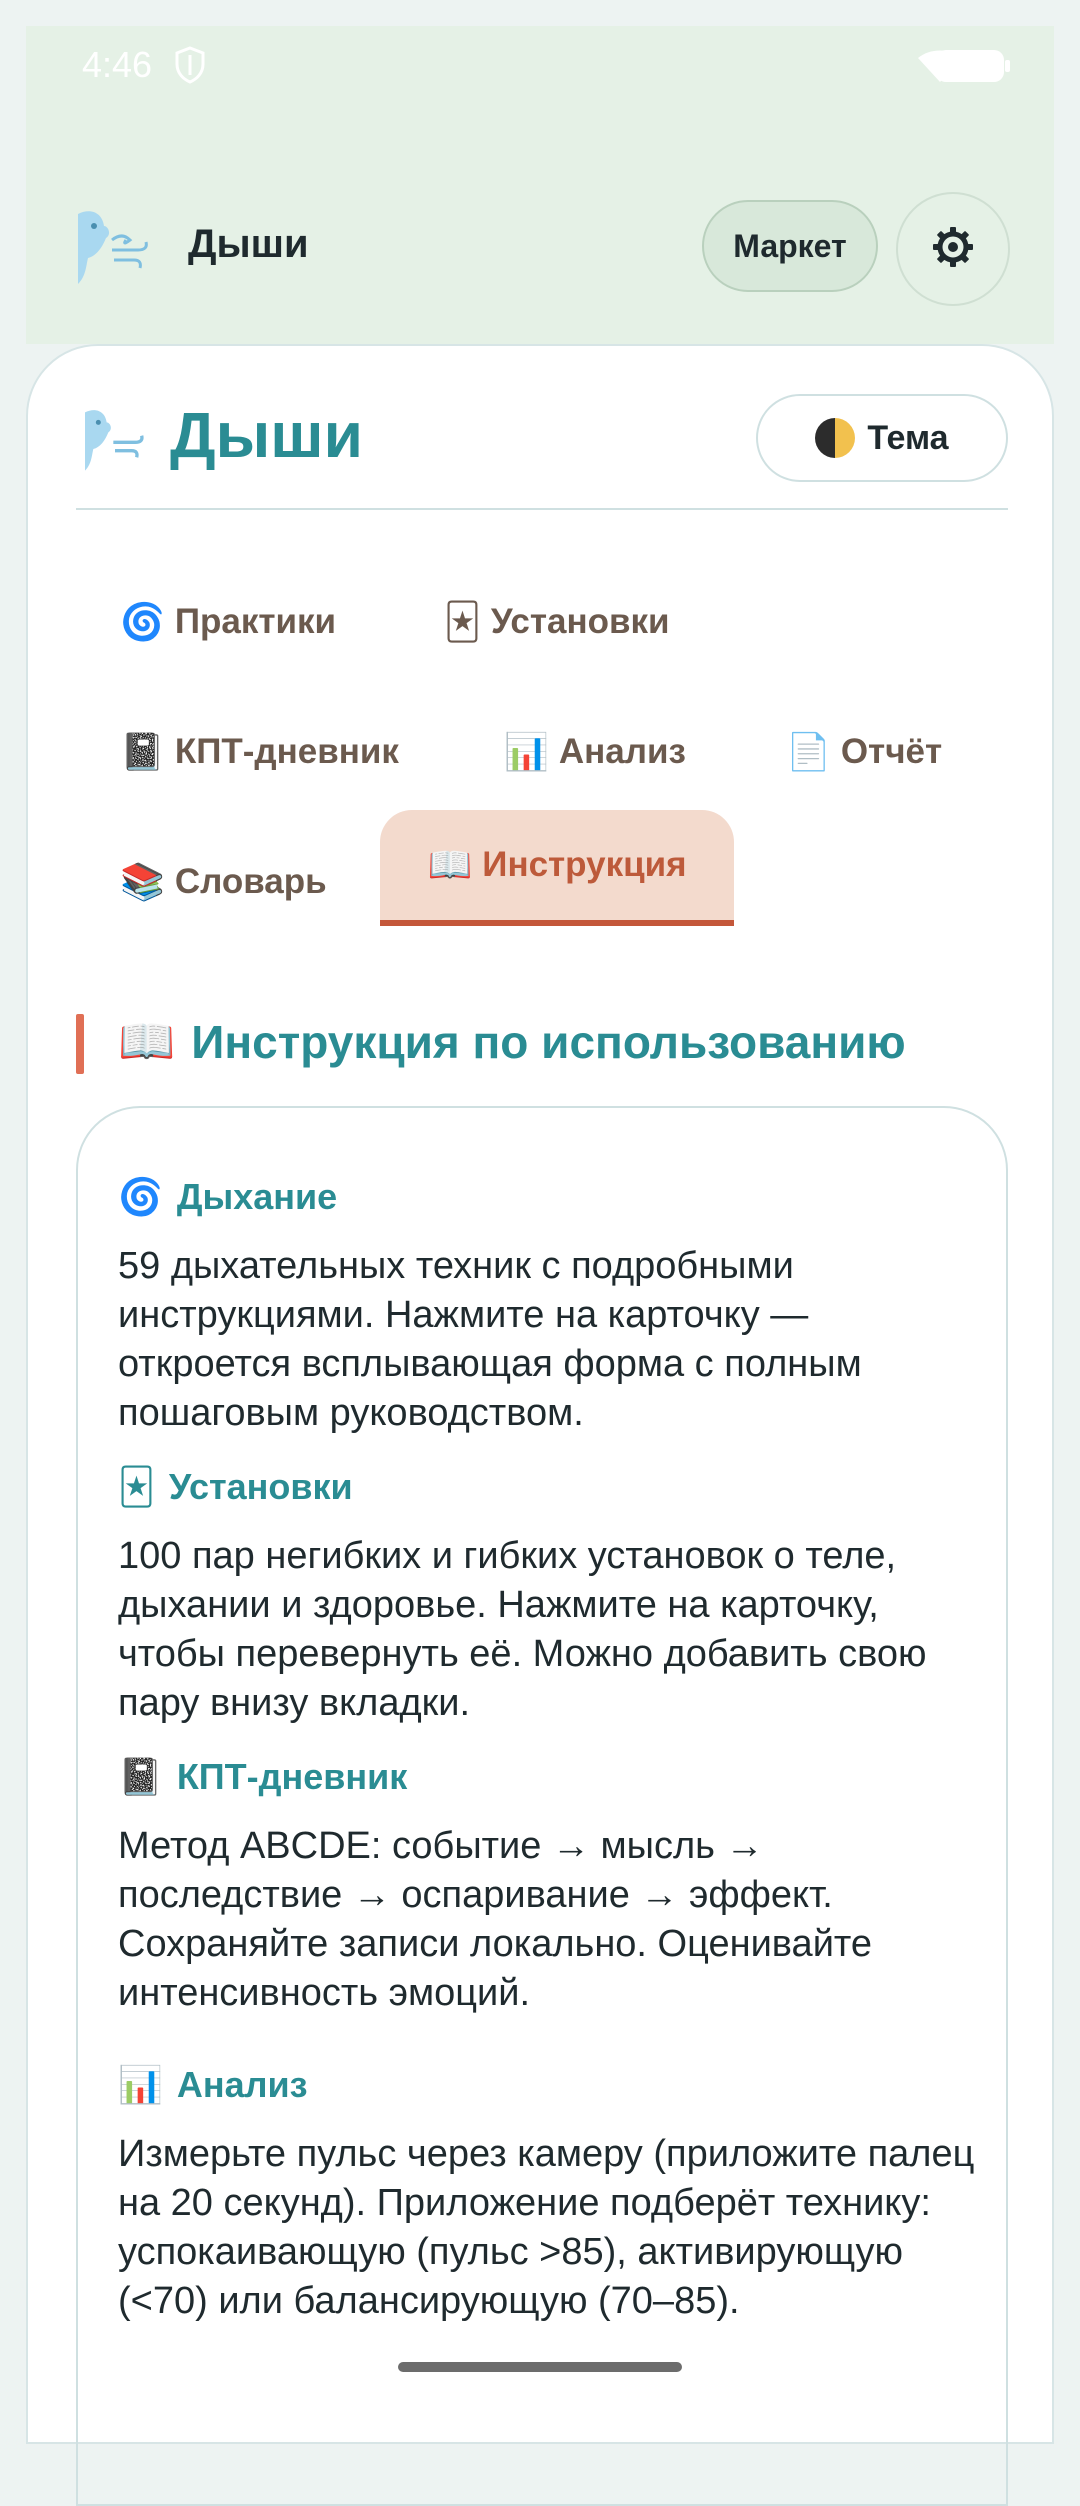 This screenshot has height=2506, width=1080. What do you see at coordinates (790, 246) in the screenshot?
I see `market-button: Маркет` at bounding box center [790, 246].